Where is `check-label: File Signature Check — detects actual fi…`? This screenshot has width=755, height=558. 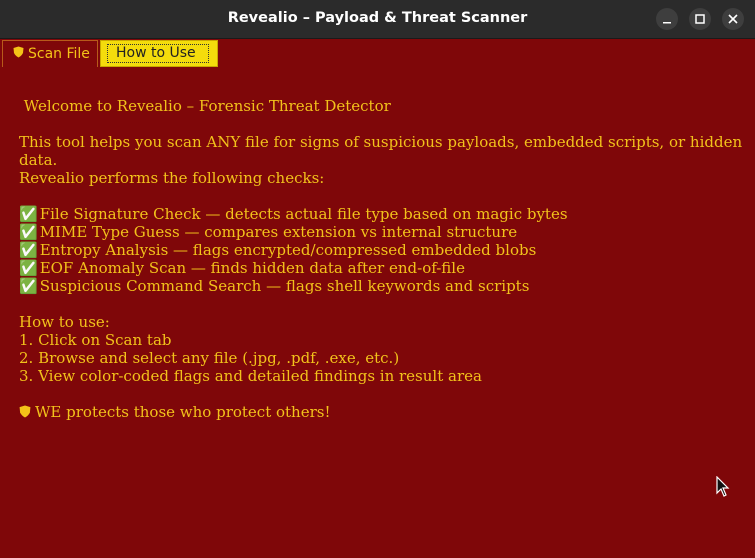
check-label: File Signature Check — detects actual fi… is located at coordinates (303, 214).